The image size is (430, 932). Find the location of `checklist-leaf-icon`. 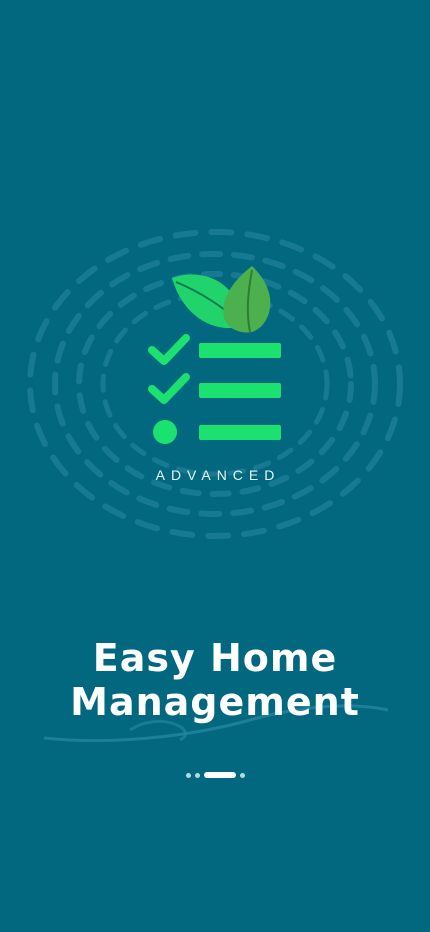

checklist-leaf-icon is located at coordinates (214, 355).